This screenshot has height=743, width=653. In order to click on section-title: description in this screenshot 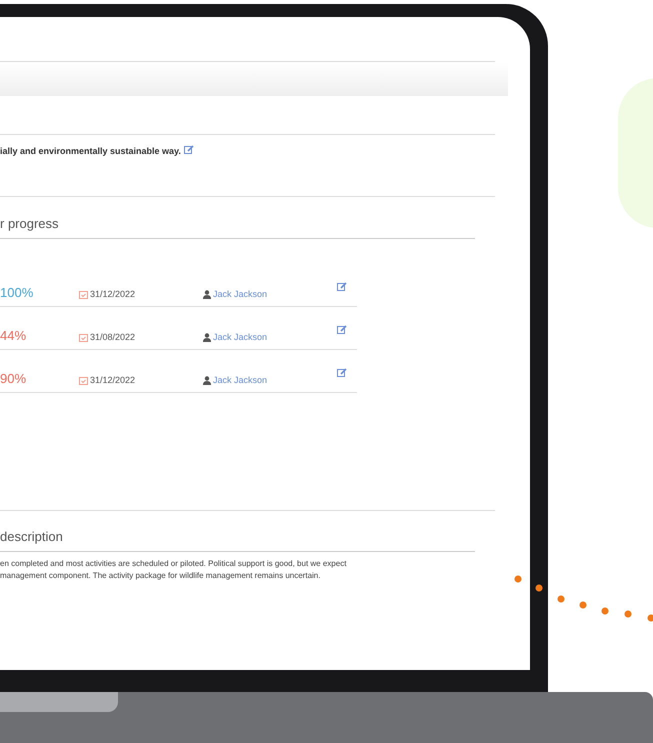, I will do `click(31, 536)`.